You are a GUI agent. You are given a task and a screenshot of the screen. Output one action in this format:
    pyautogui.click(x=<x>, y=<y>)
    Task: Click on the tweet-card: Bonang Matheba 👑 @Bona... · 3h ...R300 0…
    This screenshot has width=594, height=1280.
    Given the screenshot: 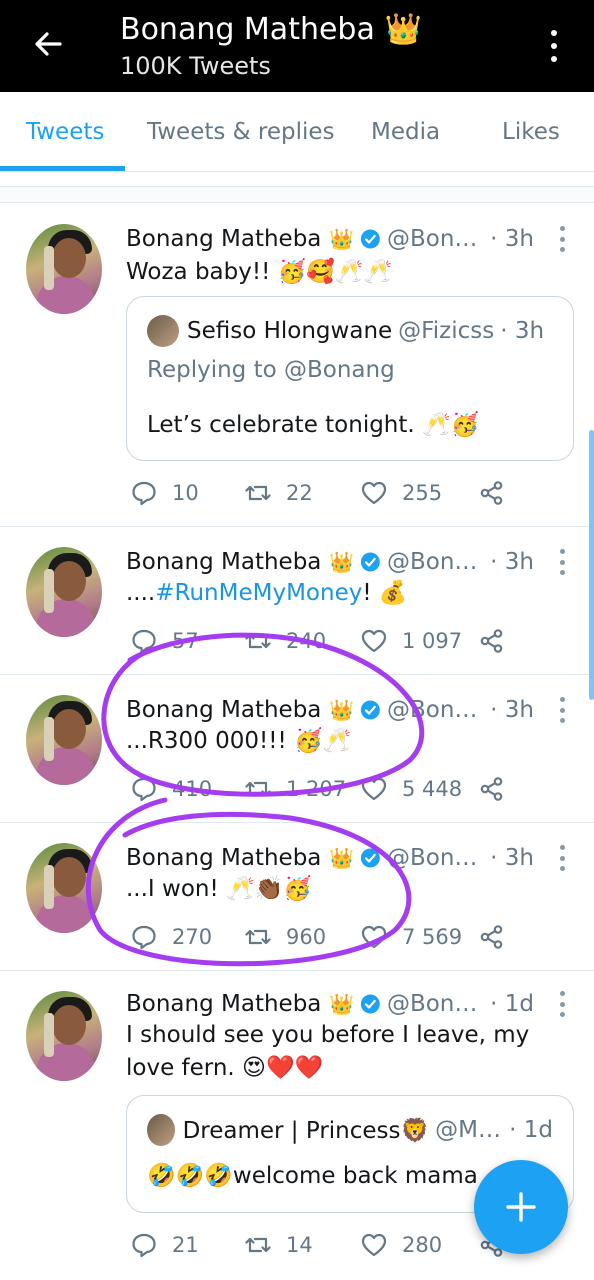 What is the action you would take?
    pyautogui.click(x=297, y=749)
    